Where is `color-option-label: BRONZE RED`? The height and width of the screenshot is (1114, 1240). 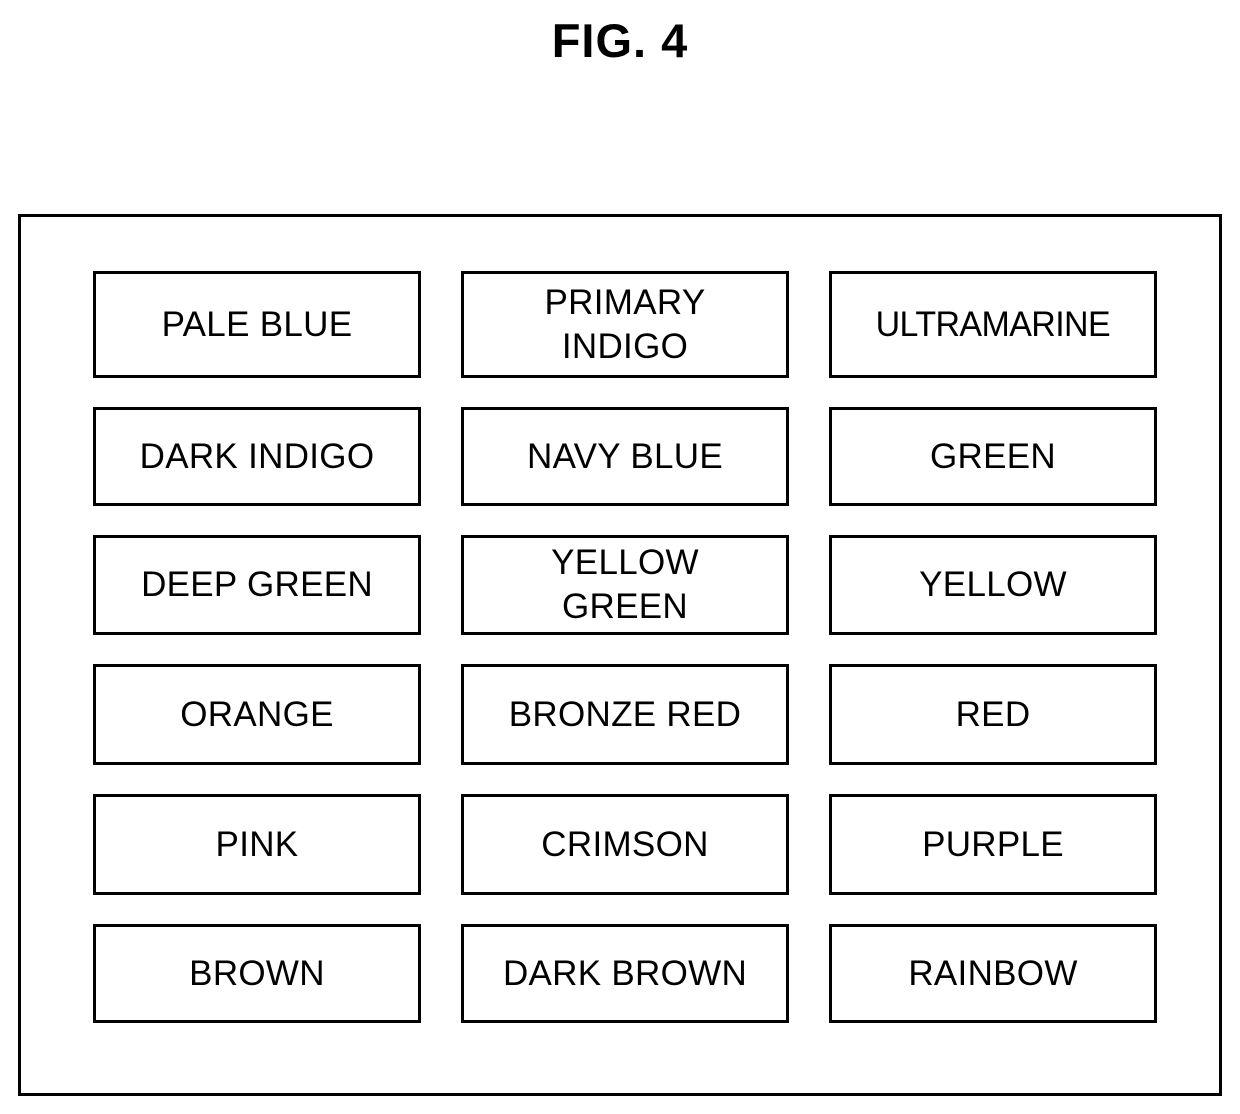
color-option-label: BRONZE RED is located at coordinates (625, 714).